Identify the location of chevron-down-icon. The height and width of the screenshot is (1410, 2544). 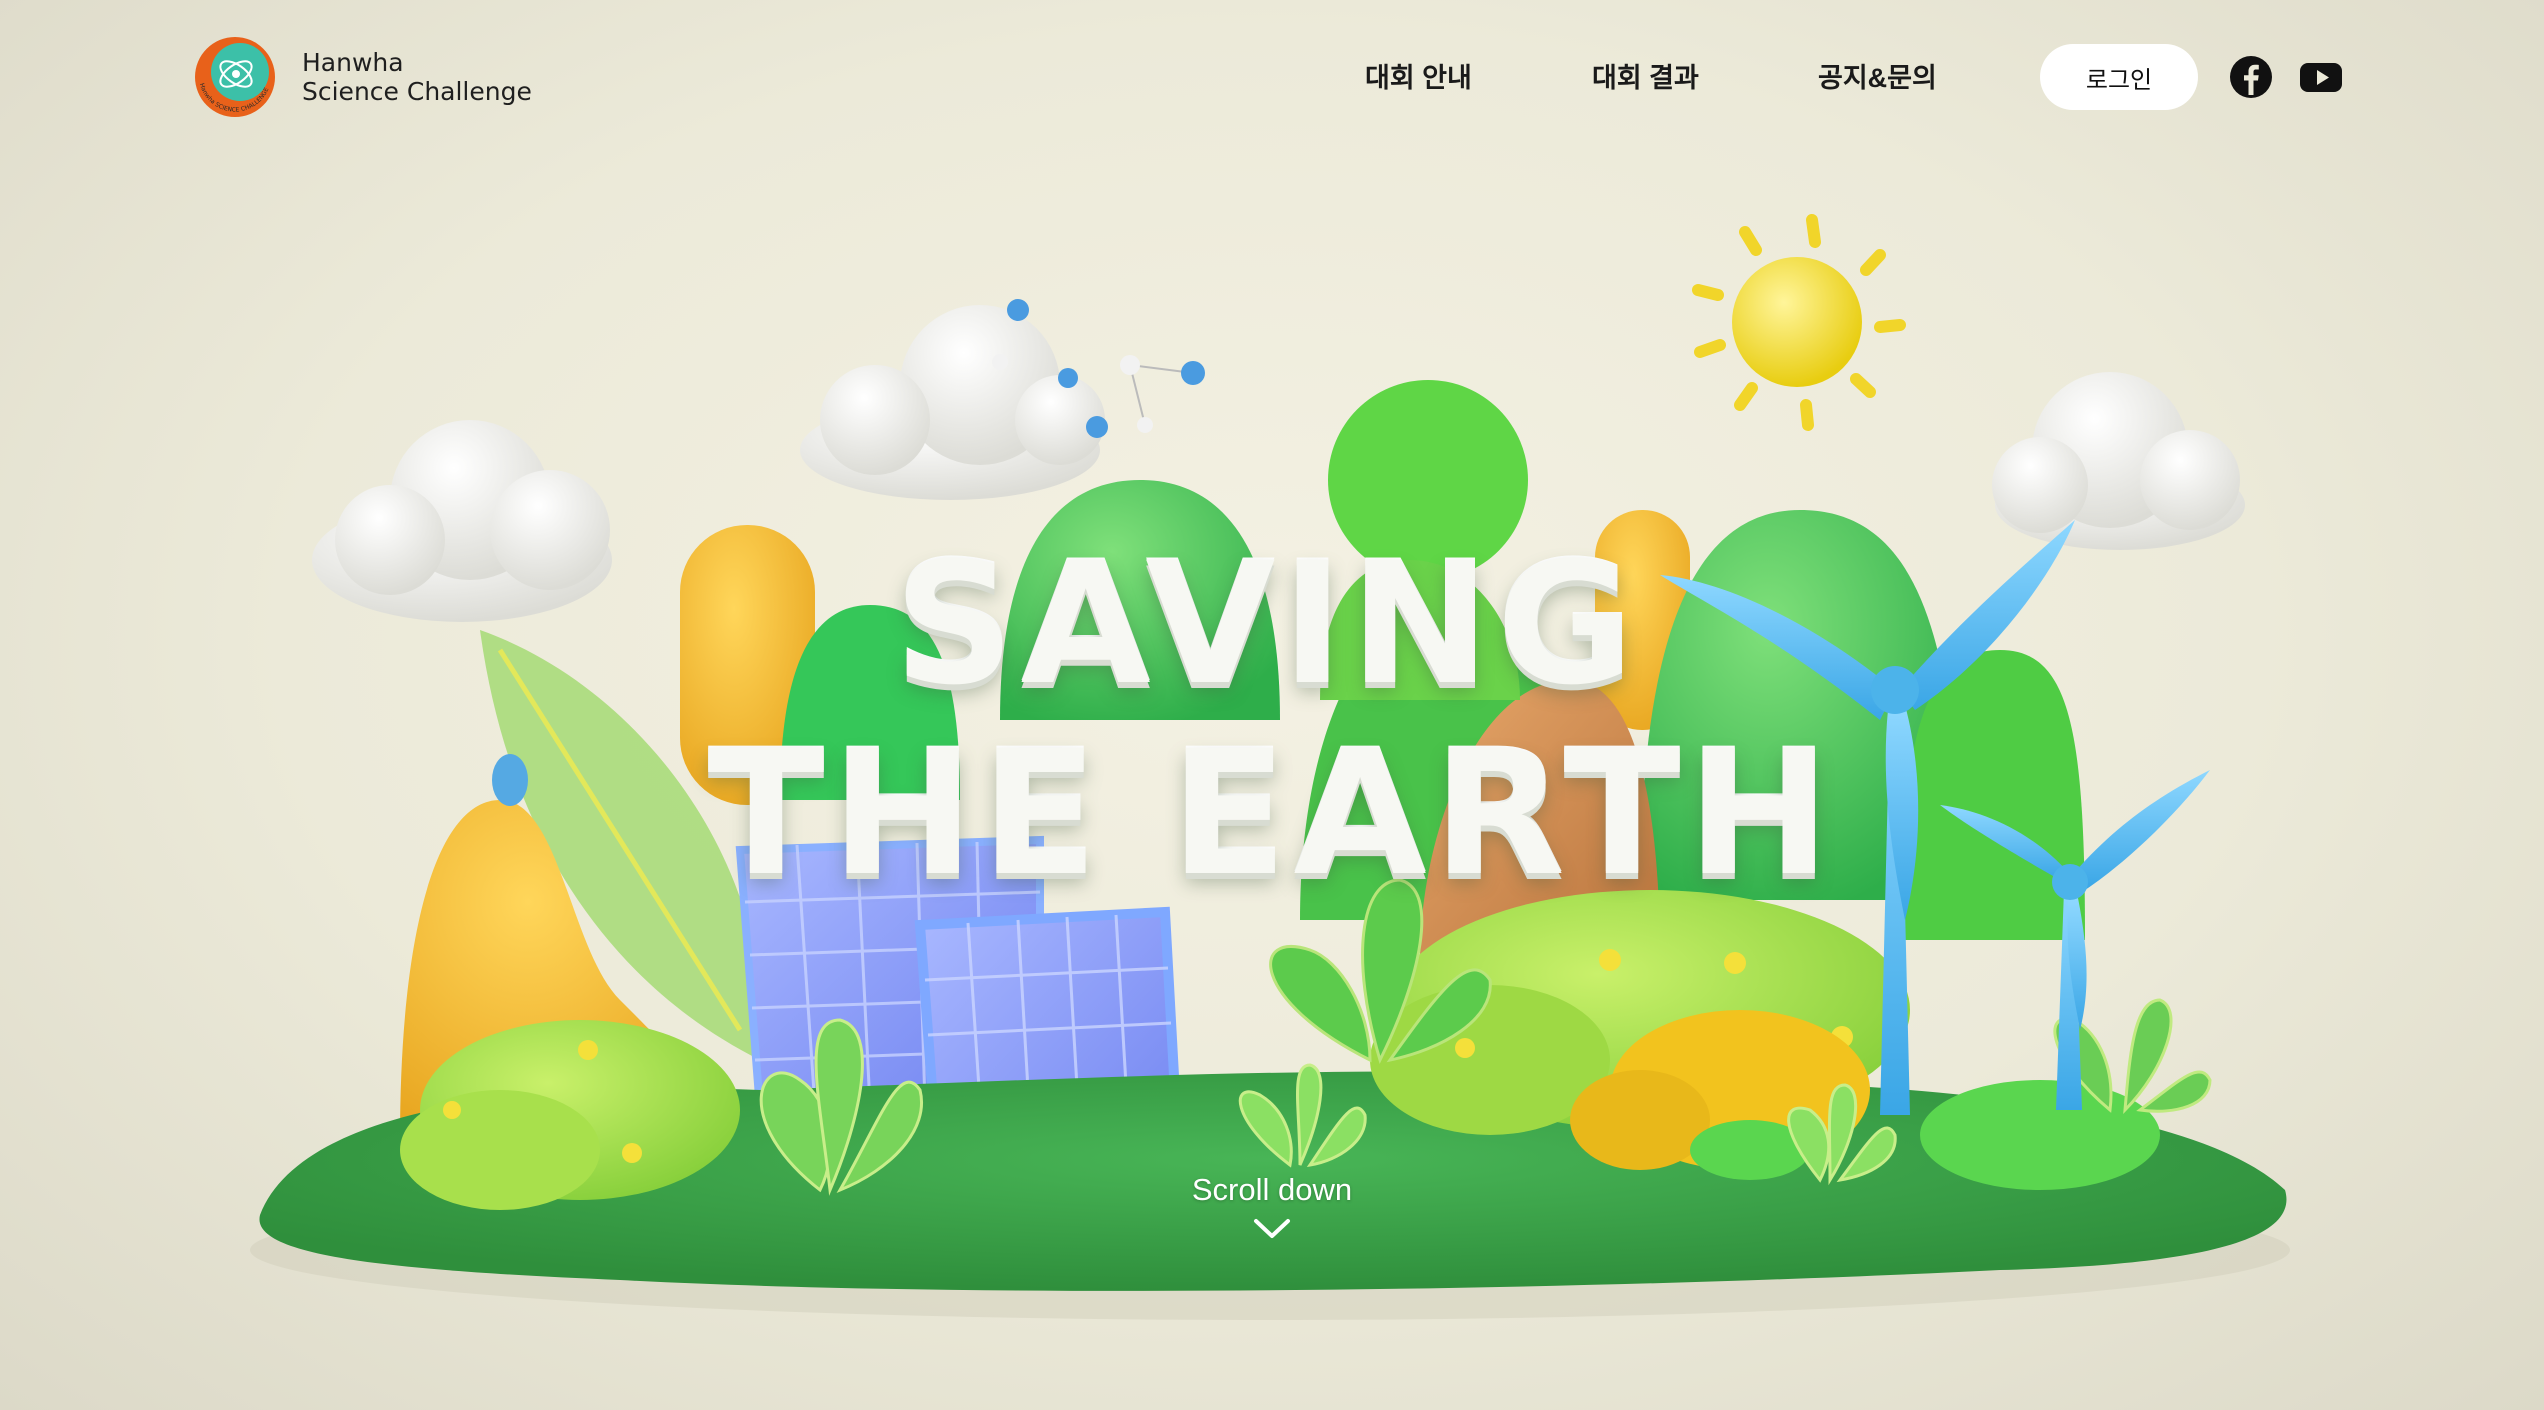
(1272, 1228).